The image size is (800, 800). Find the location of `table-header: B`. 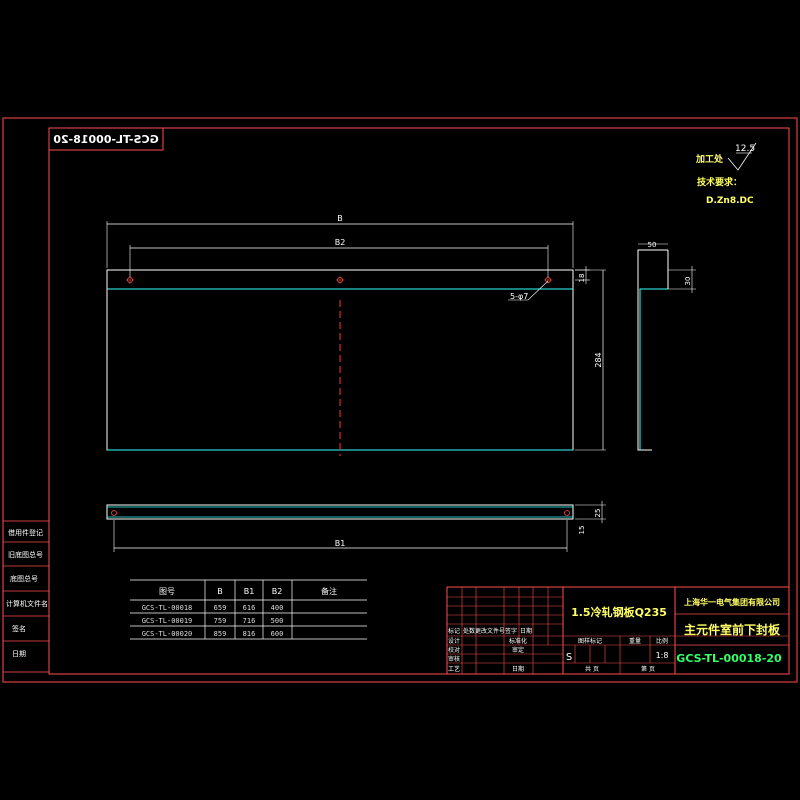

table-header: B is located at coordinates (220, 591).